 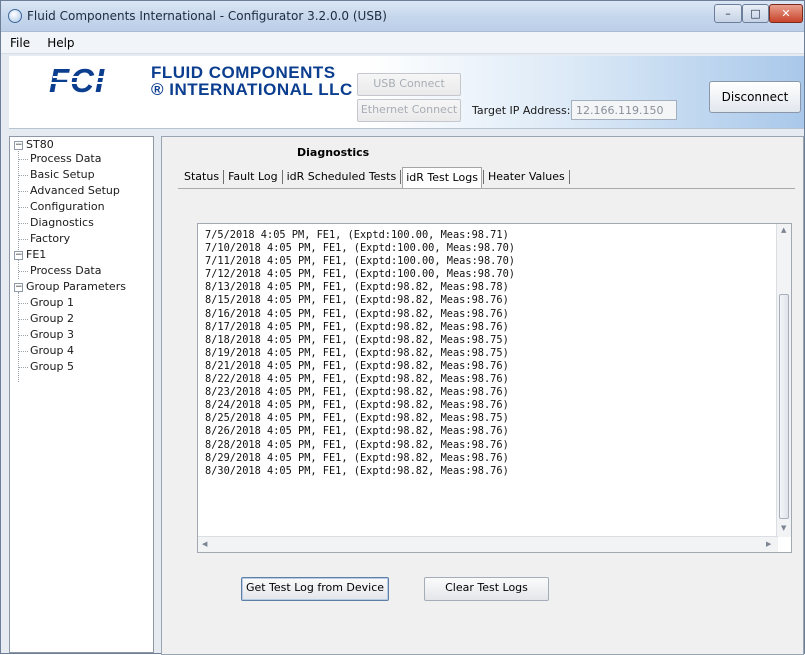 What do you see at coordinates (20, 41) in the screenshot?
I see `menu-file: File` at bounding box center [20, 41].